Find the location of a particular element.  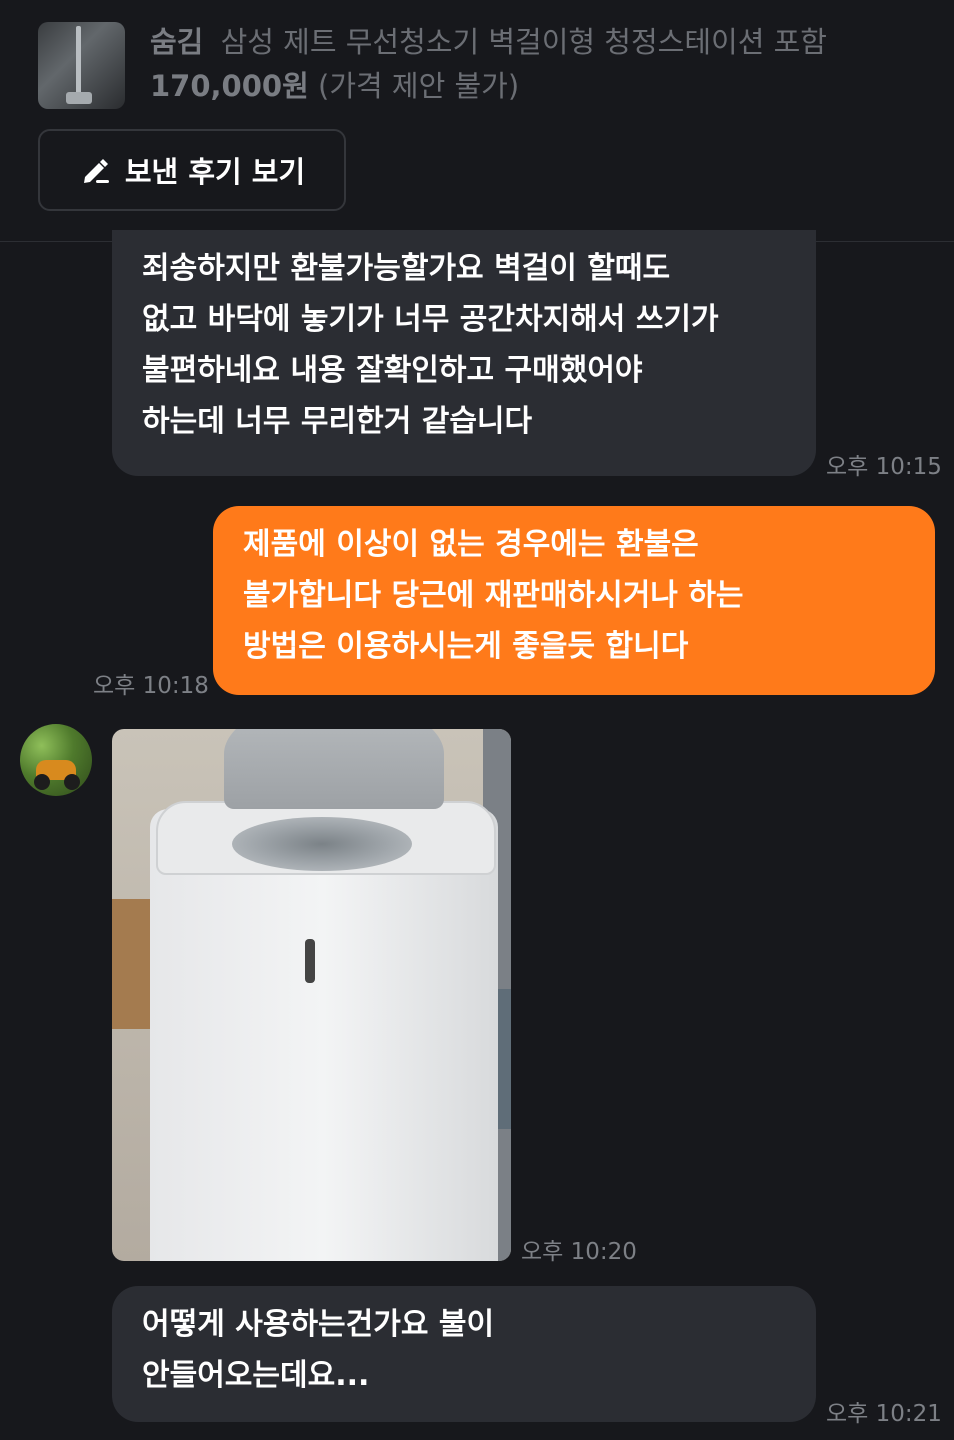

pencil-icon is located at coordinates (96, 171).